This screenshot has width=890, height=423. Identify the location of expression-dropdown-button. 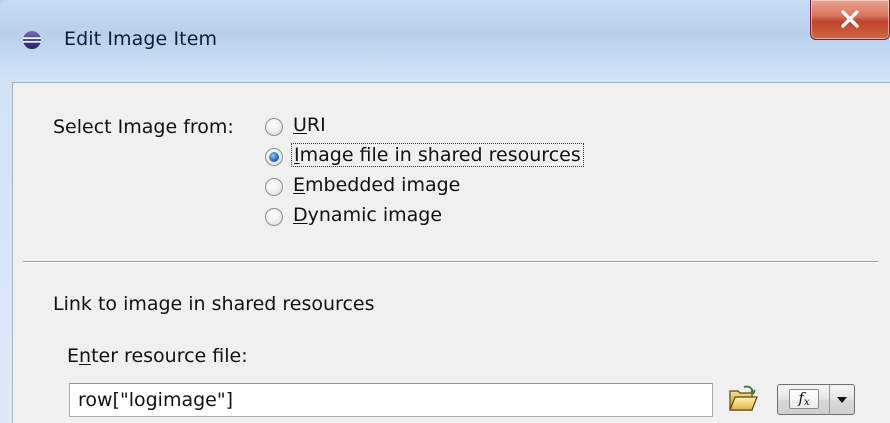
(842, 399).